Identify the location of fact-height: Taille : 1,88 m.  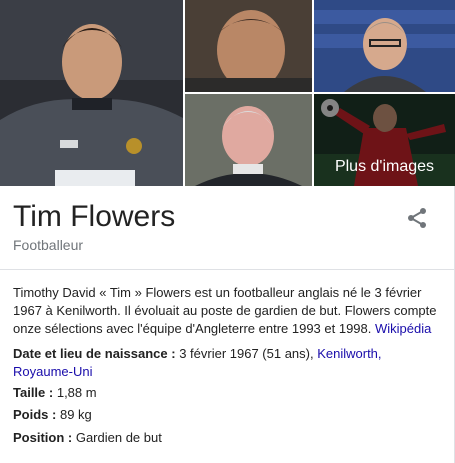
(55, 392).